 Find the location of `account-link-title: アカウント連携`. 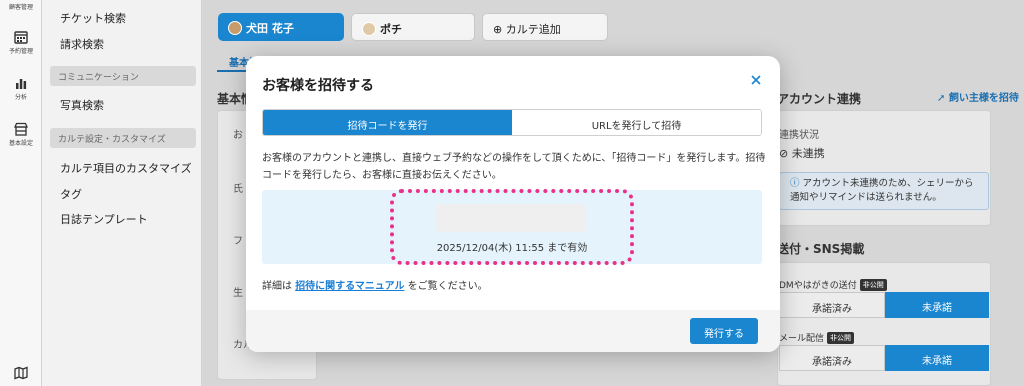

account-link-title: アカウント連携 is located at coordinates (819, 99).